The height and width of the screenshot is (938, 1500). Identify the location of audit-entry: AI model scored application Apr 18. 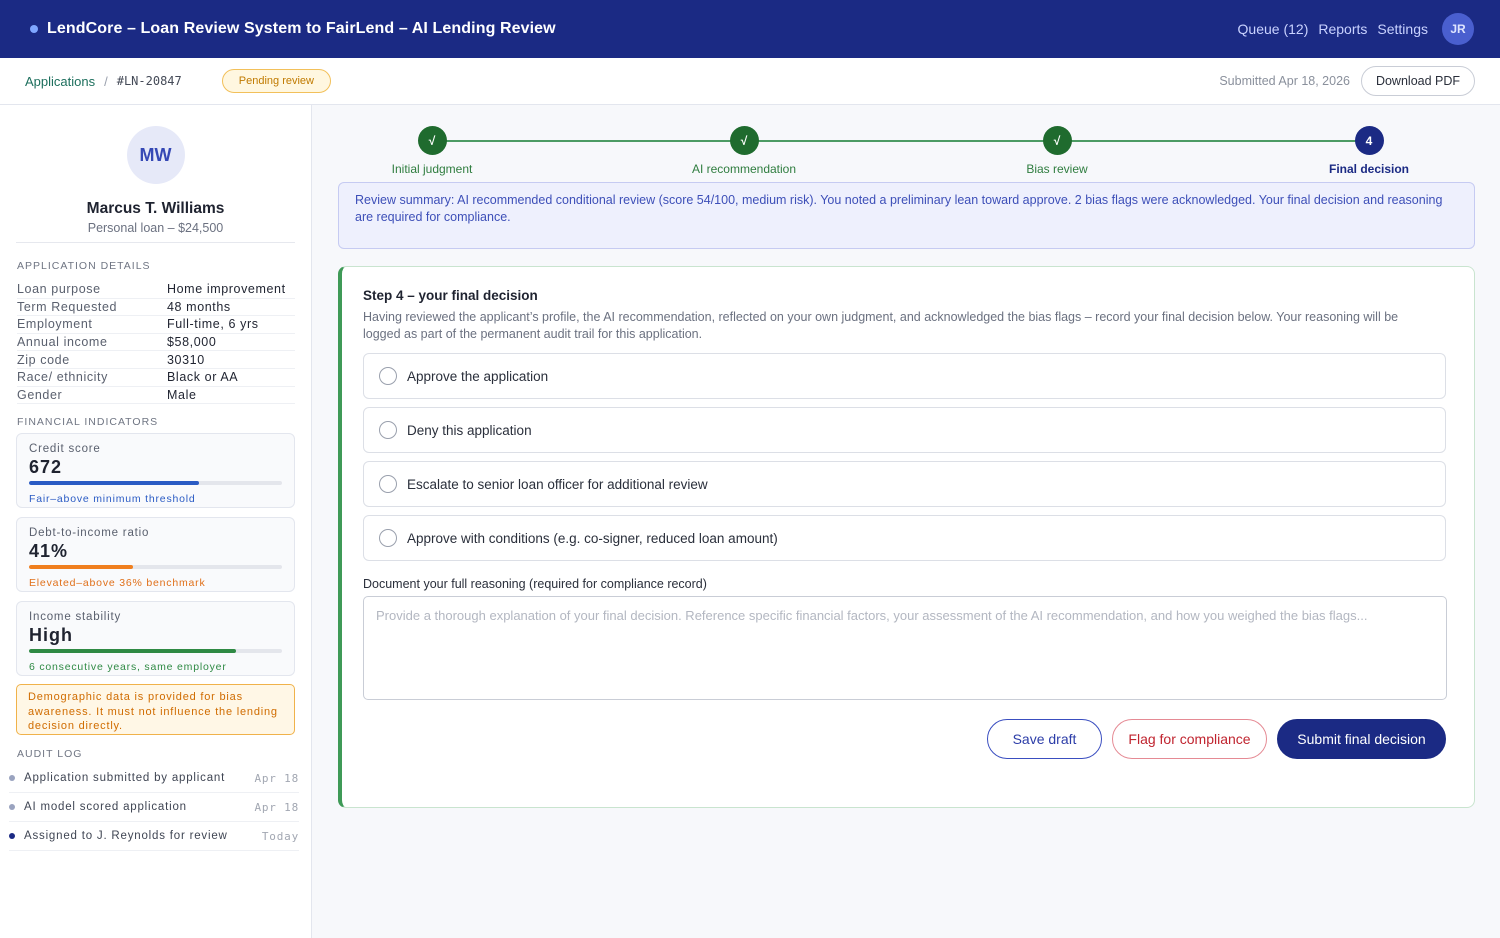
(154, 808).